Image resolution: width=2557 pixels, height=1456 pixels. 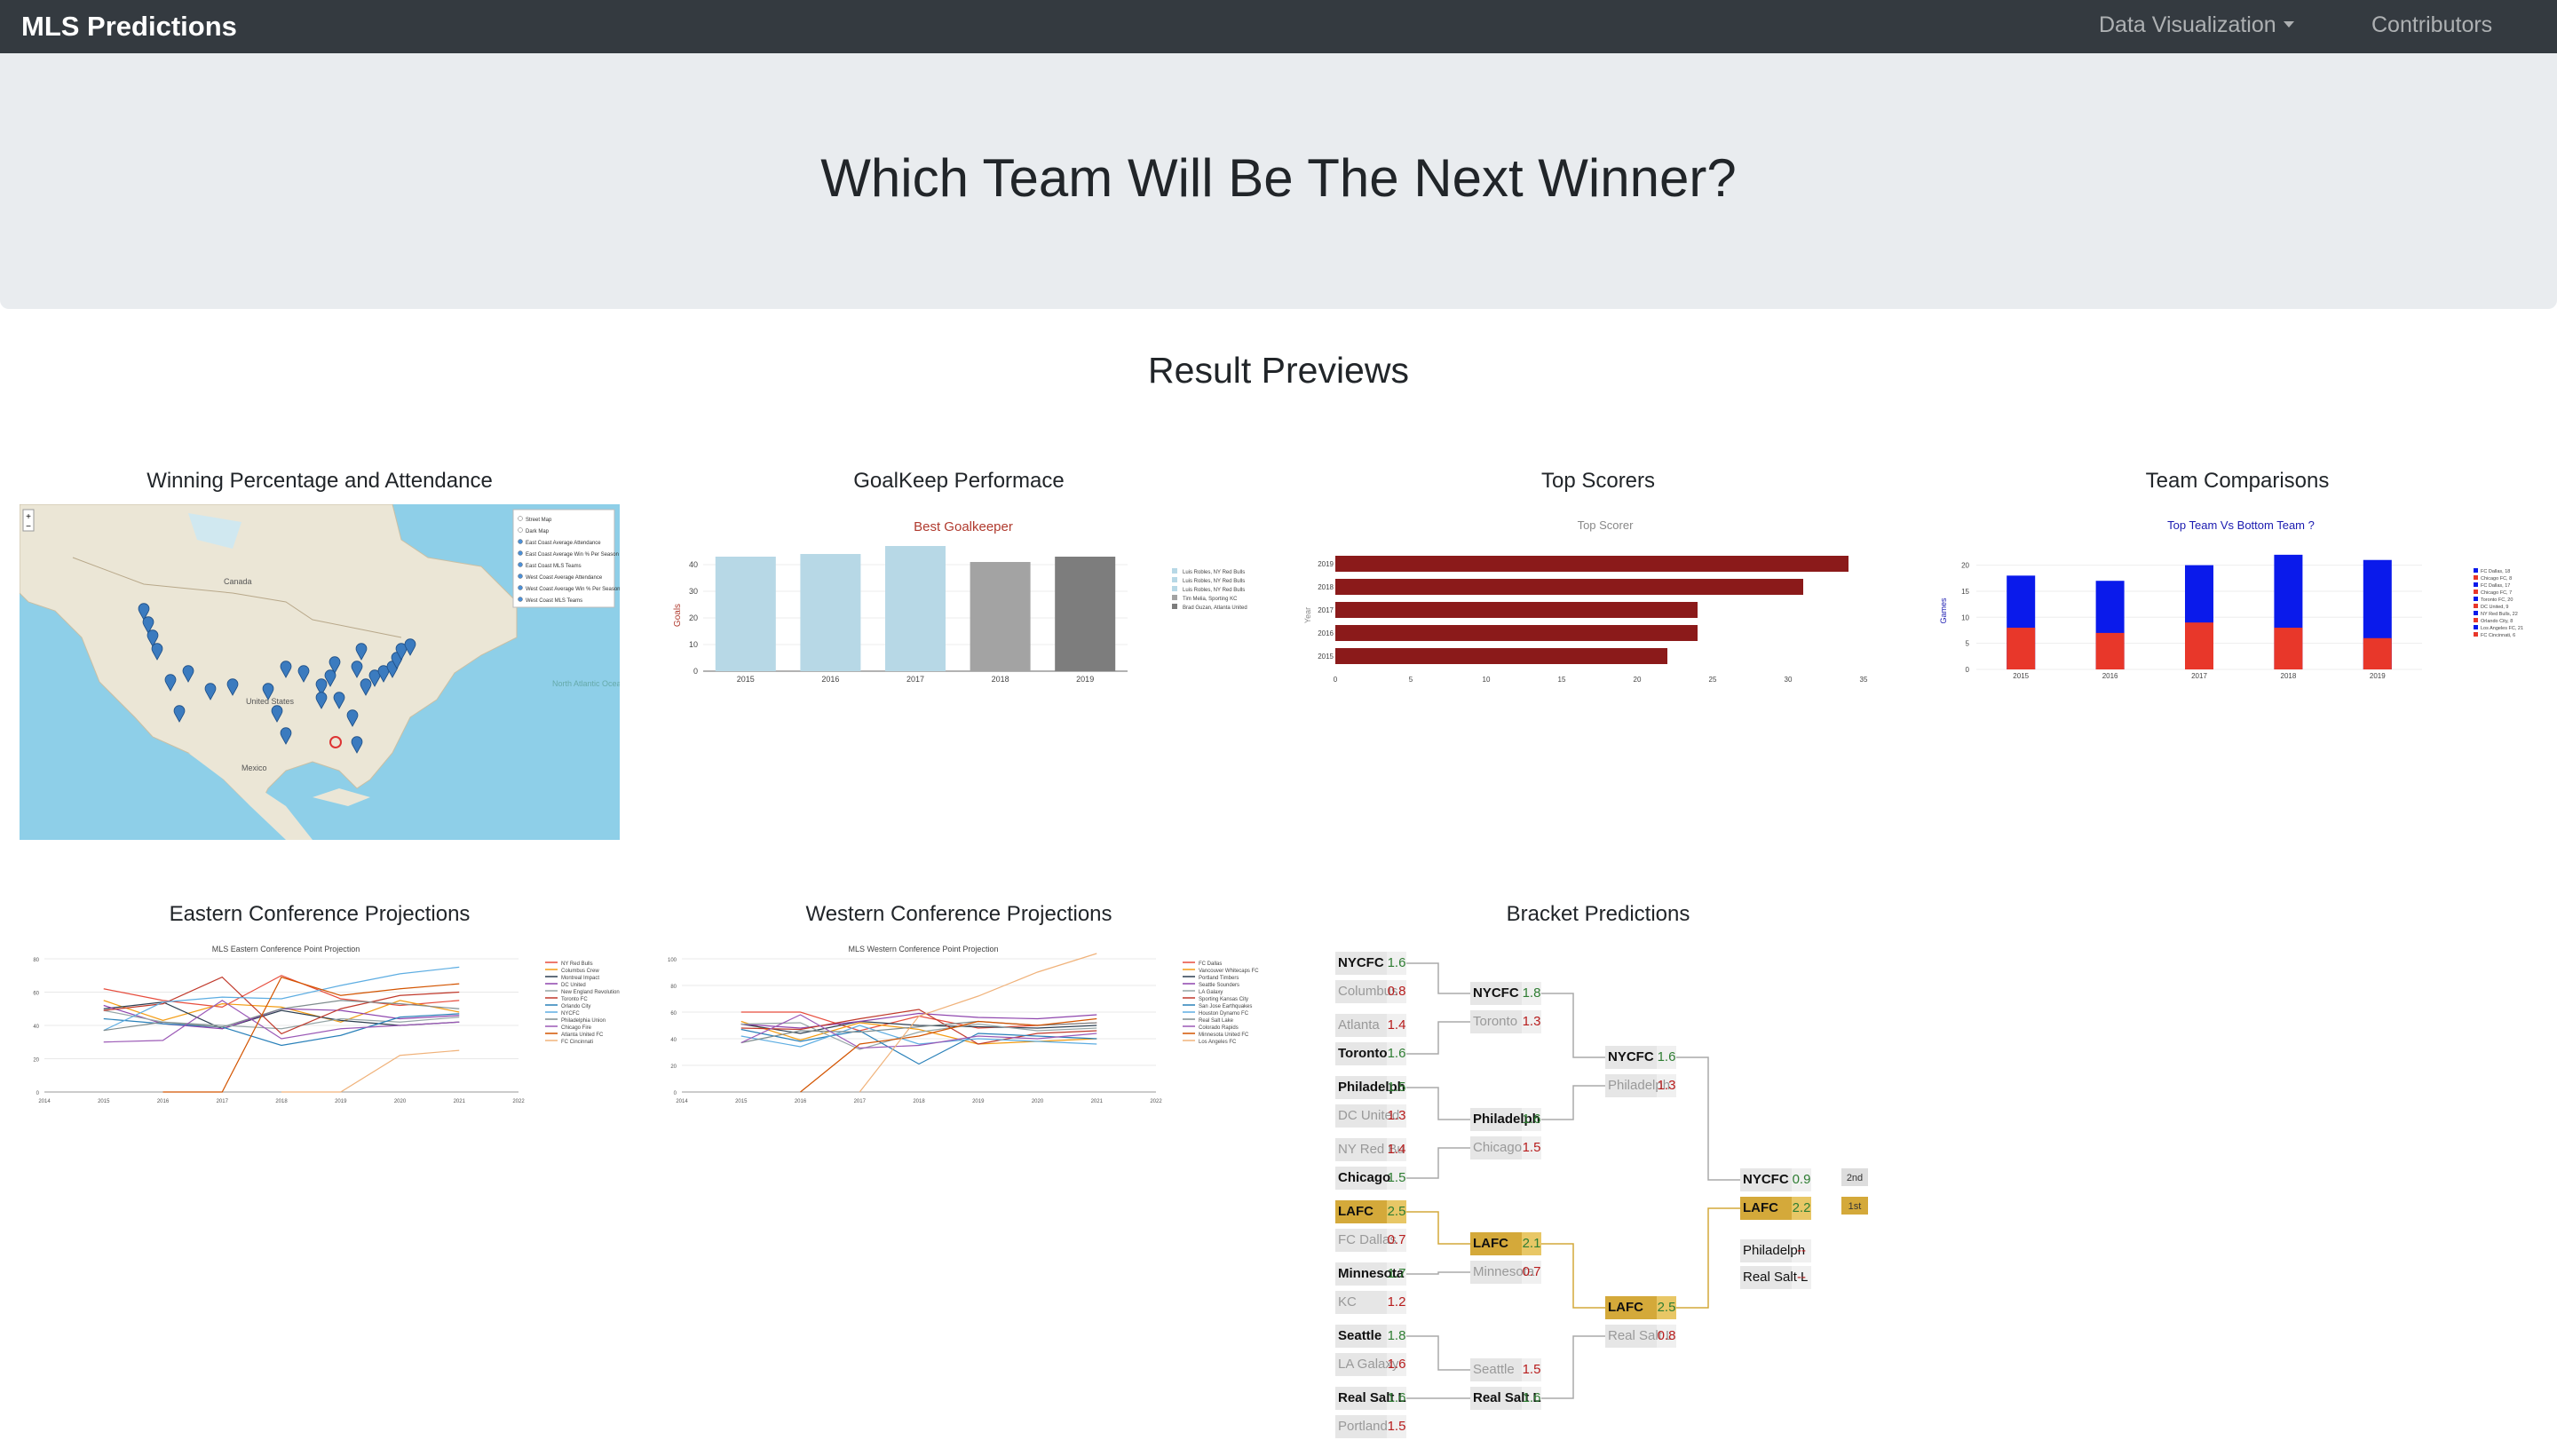 What do you see at coordinates (2288, 24) in the screenshot?
I see `caret-down-icon` at bounding box center [2288, 24].